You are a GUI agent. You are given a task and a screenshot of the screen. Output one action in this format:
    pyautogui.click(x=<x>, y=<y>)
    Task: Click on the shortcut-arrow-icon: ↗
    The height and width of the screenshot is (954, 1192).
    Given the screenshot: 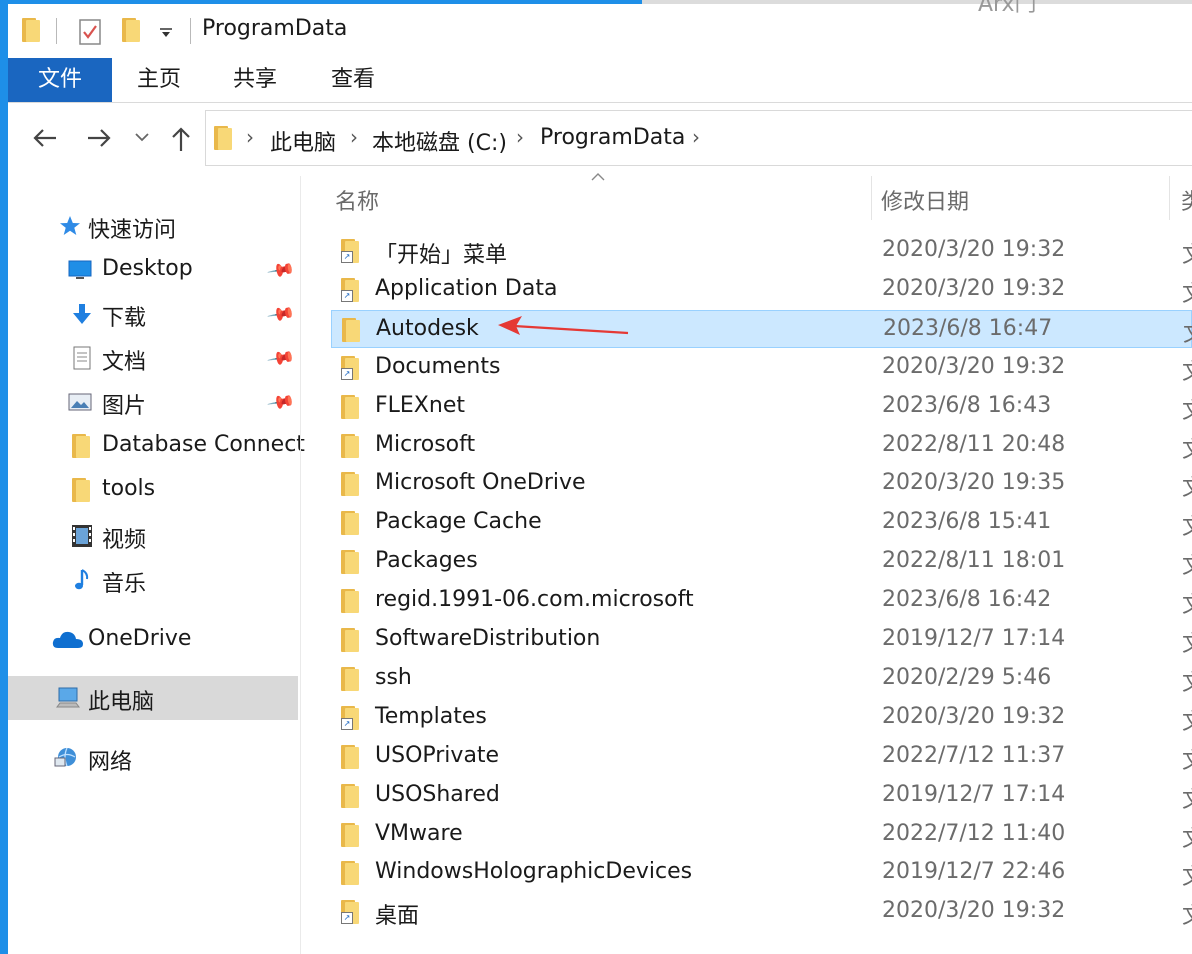 What is the action you would take?
    pyautogui.click(x=347, y=257)
    